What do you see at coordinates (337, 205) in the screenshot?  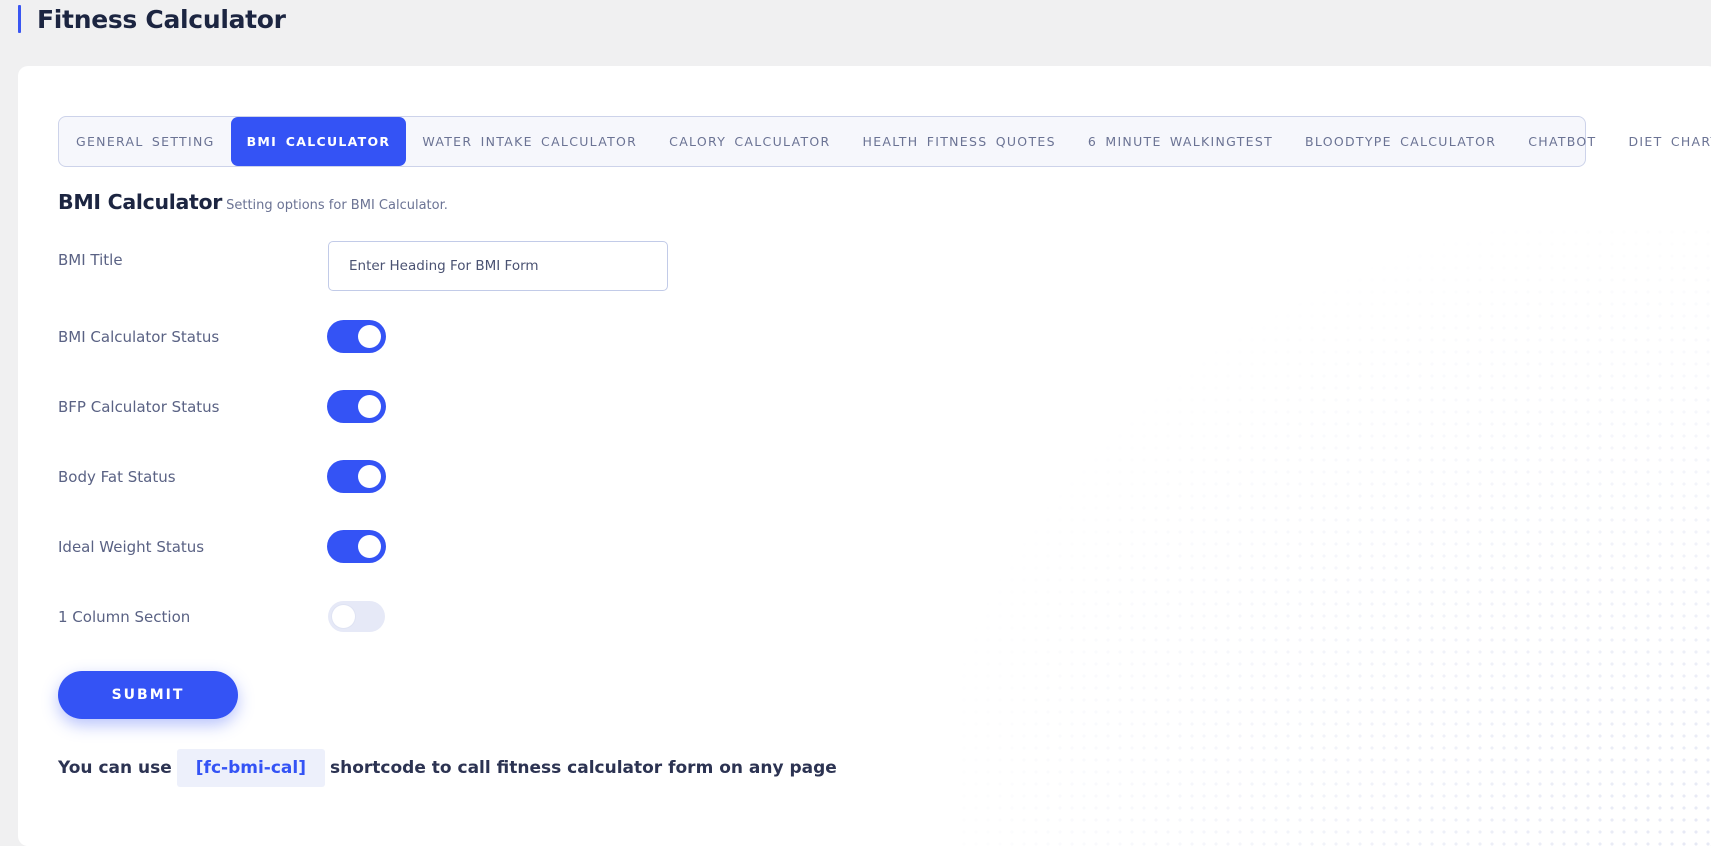 I see `section-subtitle: Setting options for BMI Calculator.` at bounding box center [337, 205].